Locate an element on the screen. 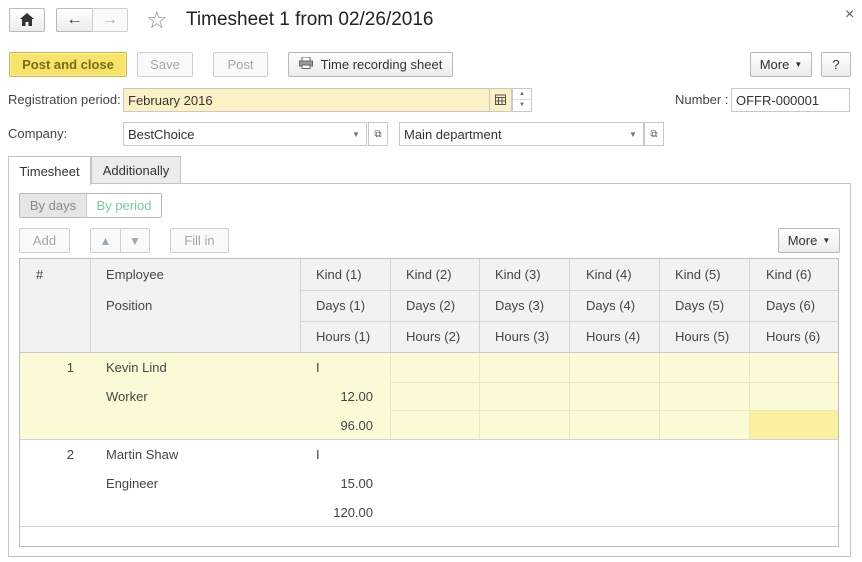 Image resolution: width=862 pixels, height=562 pixels. forward-button: → is located at coordinates (110, 20).